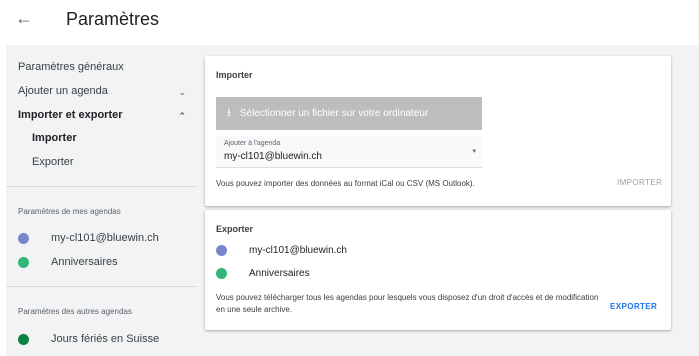 The width and height of the screenshot is (699, 356). I want to click on chevron-up-icon: ⌃, so click(182, 116).